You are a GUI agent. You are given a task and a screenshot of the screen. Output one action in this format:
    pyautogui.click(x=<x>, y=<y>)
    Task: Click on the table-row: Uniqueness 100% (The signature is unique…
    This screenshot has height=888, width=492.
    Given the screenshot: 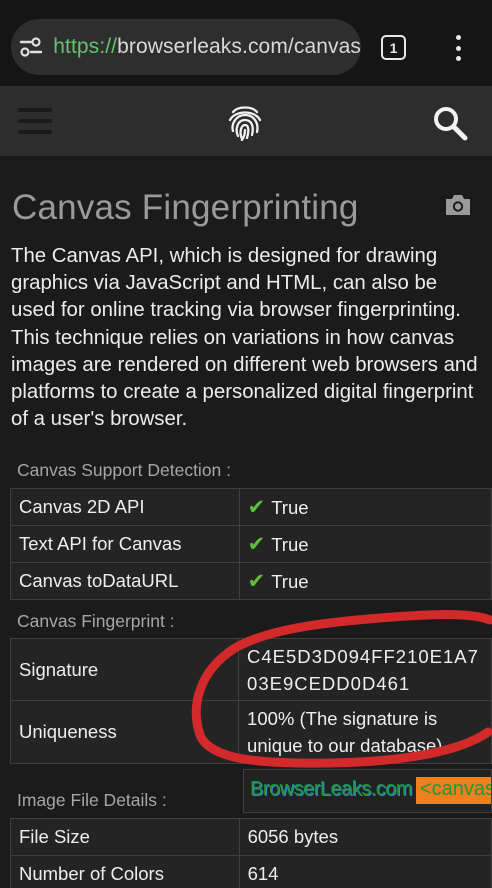 What is the action you would take?
    pyautogui.click(x=250, y=732)
    